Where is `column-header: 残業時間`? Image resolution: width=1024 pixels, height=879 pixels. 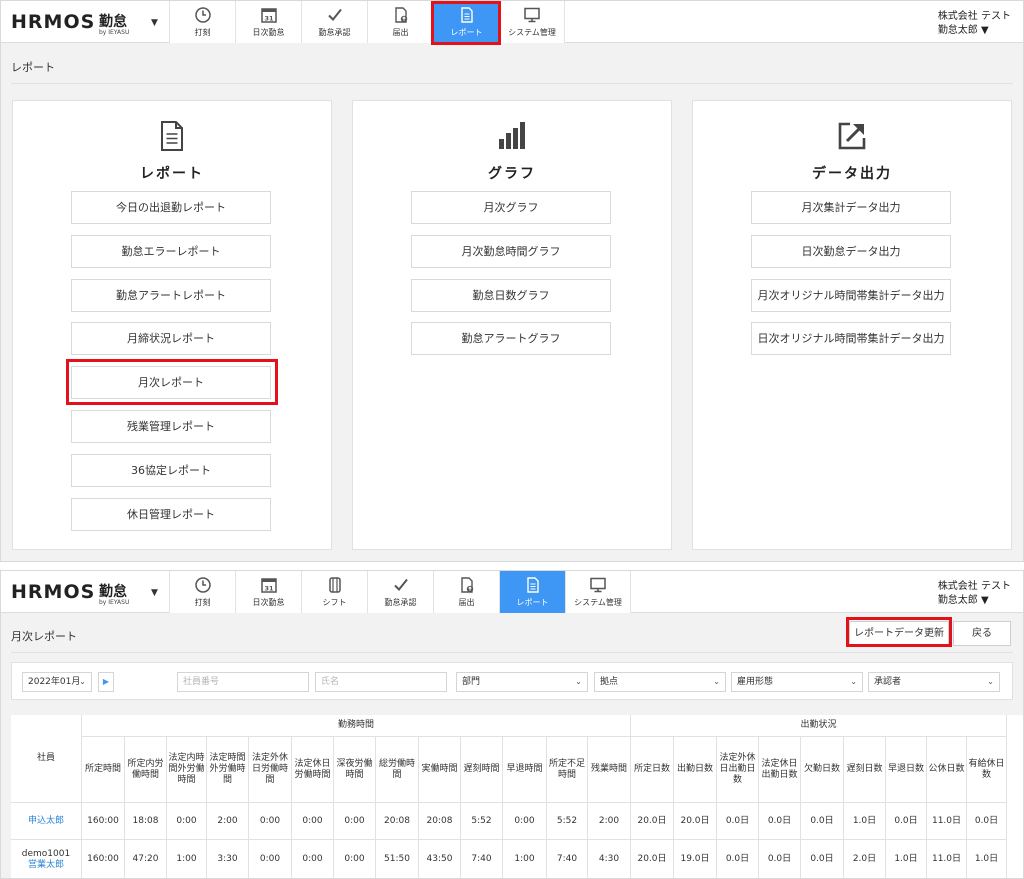 column-header: 残業時間 is located at coordinates (609, 770).